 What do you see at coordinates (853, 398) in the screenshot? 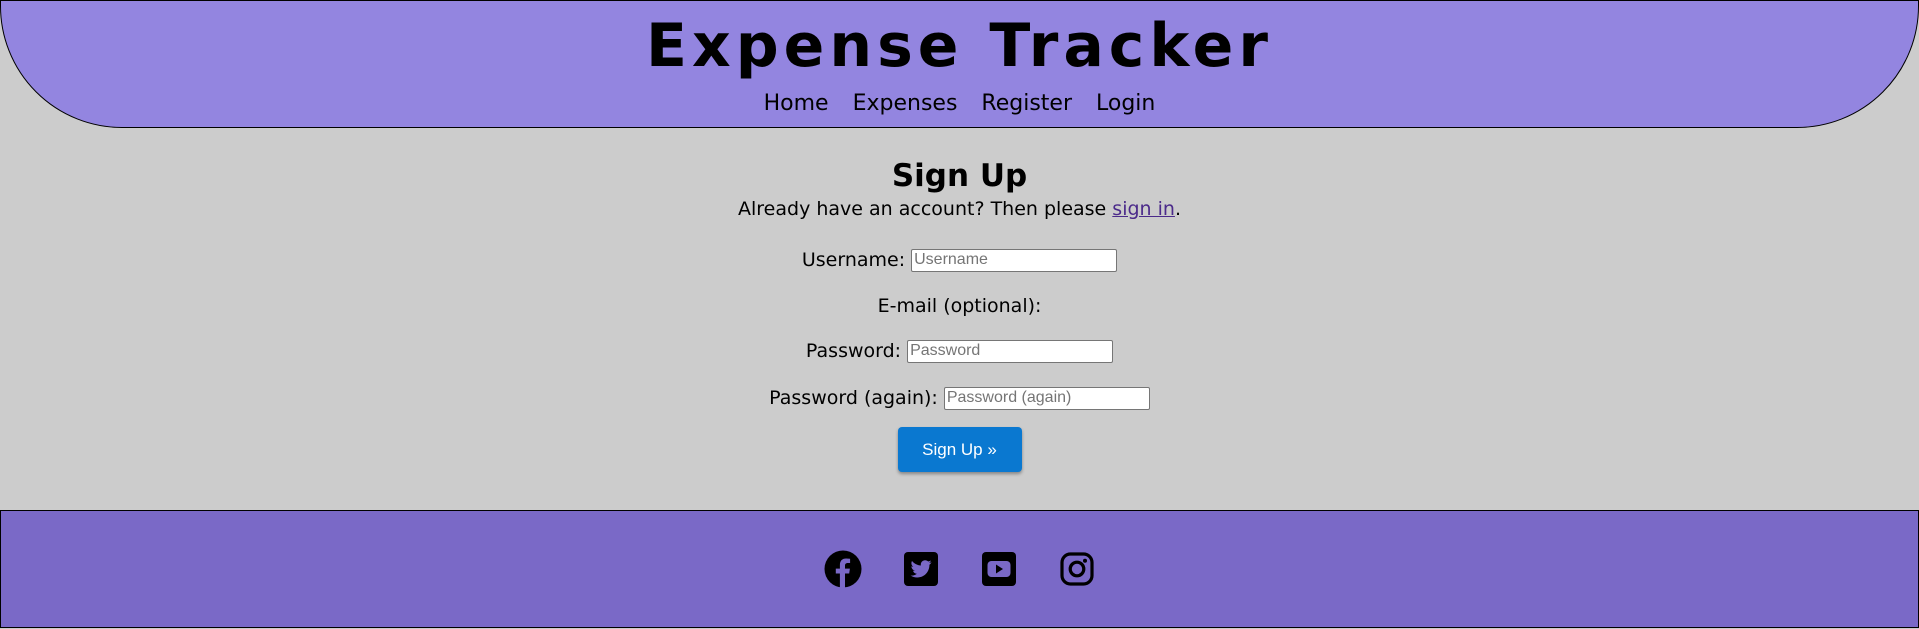
I see `password-again-label: Password (again):` at bounding box center [853, 398].